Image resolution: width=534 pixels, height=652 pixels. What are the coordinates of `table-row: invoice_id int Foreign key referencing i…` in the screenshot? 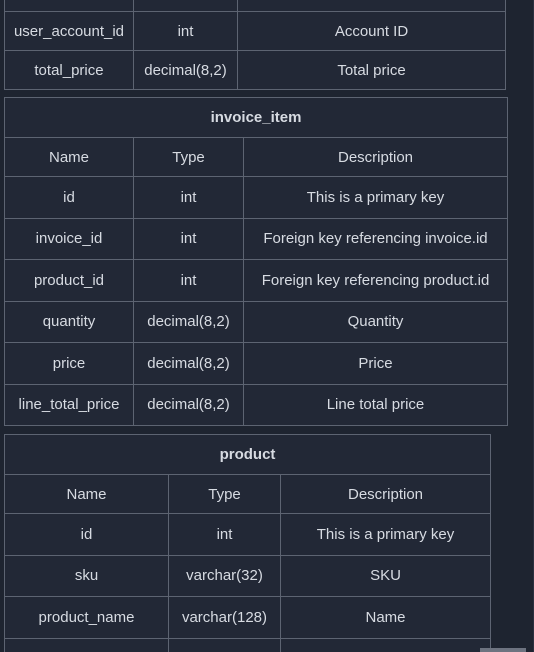 It's located at (256, 238).